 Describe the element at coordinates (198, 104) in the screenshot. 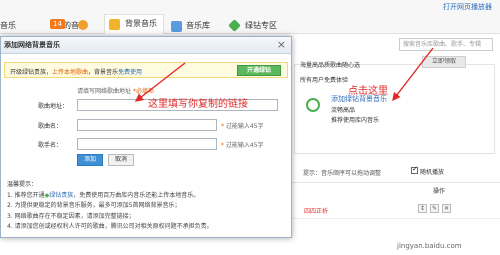

I see `fill-link-annotation: 这里填写你复制的链接` at that location.